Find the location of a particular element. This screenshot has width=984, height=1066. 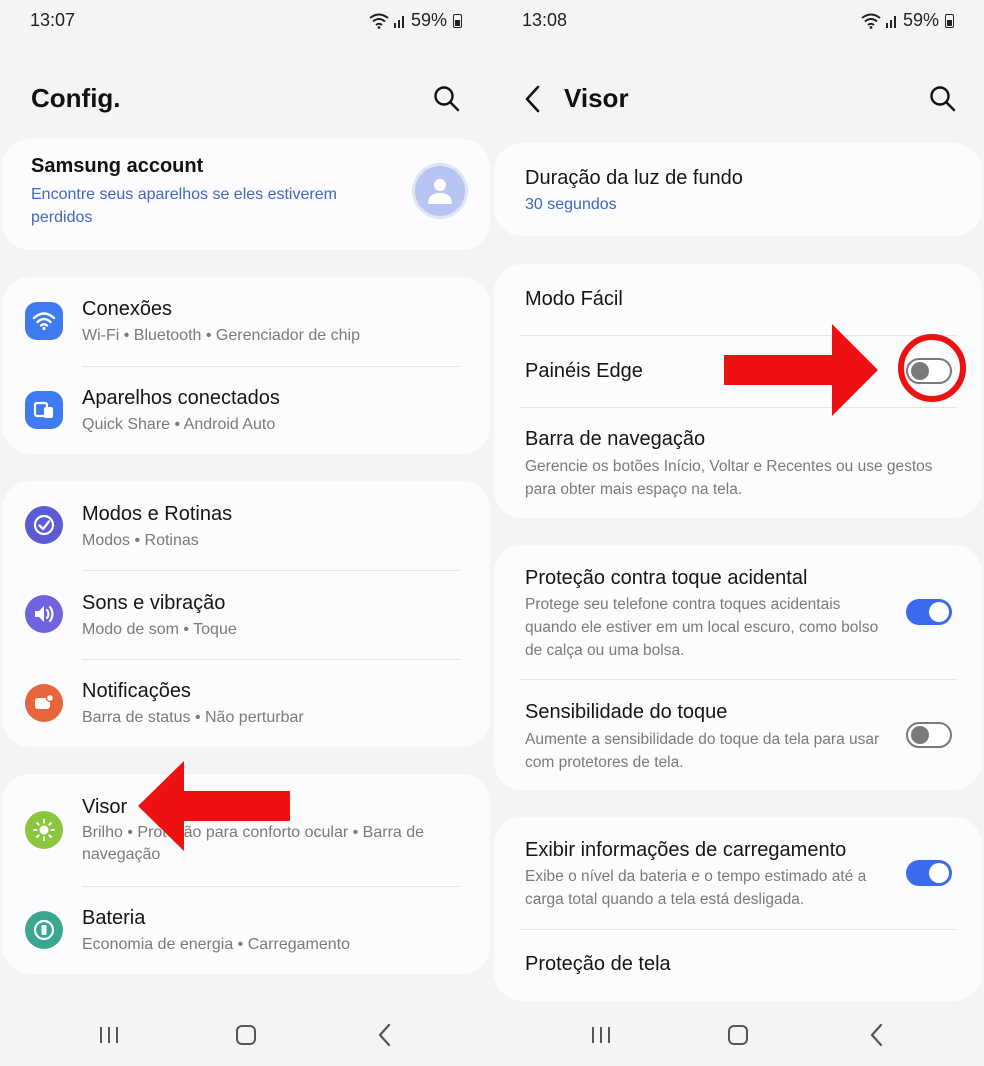

avatar is located at coordinates (440, 191).